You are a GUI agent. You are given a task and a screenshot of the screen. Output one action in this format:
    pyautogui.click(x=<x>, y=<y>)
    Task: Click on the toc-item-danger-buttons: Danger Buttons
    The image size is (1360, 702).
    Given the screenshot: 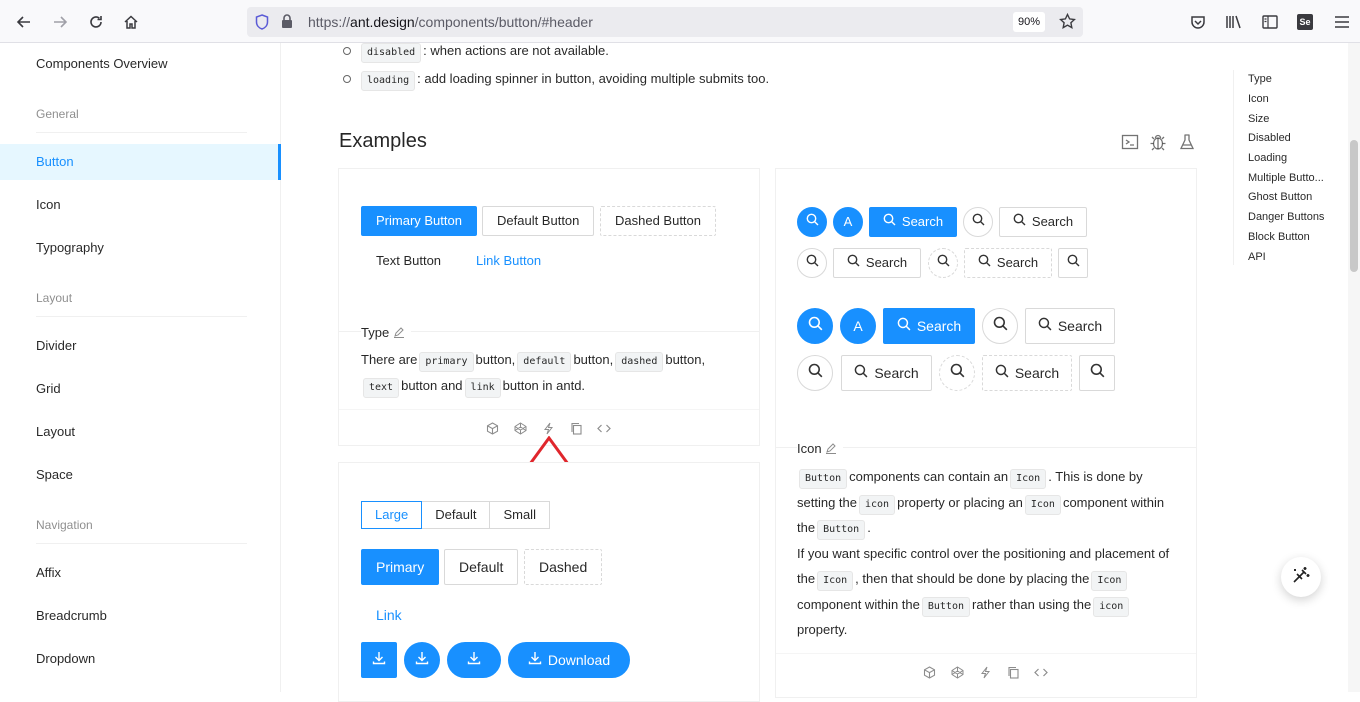 What is the action you would take?
    pyautogui.click(x=1286, y=217)
    